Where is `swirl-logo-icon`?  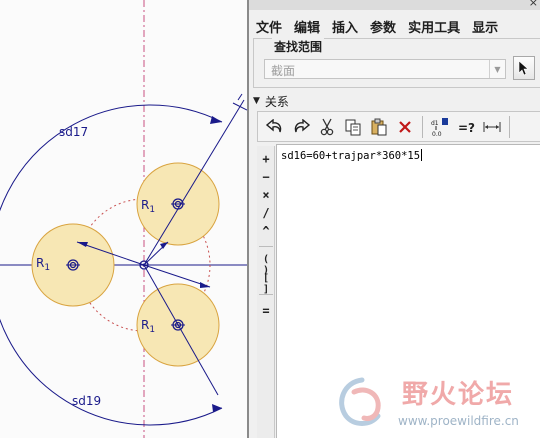 swirl-logo-icon is located at coordinates (360, 401).